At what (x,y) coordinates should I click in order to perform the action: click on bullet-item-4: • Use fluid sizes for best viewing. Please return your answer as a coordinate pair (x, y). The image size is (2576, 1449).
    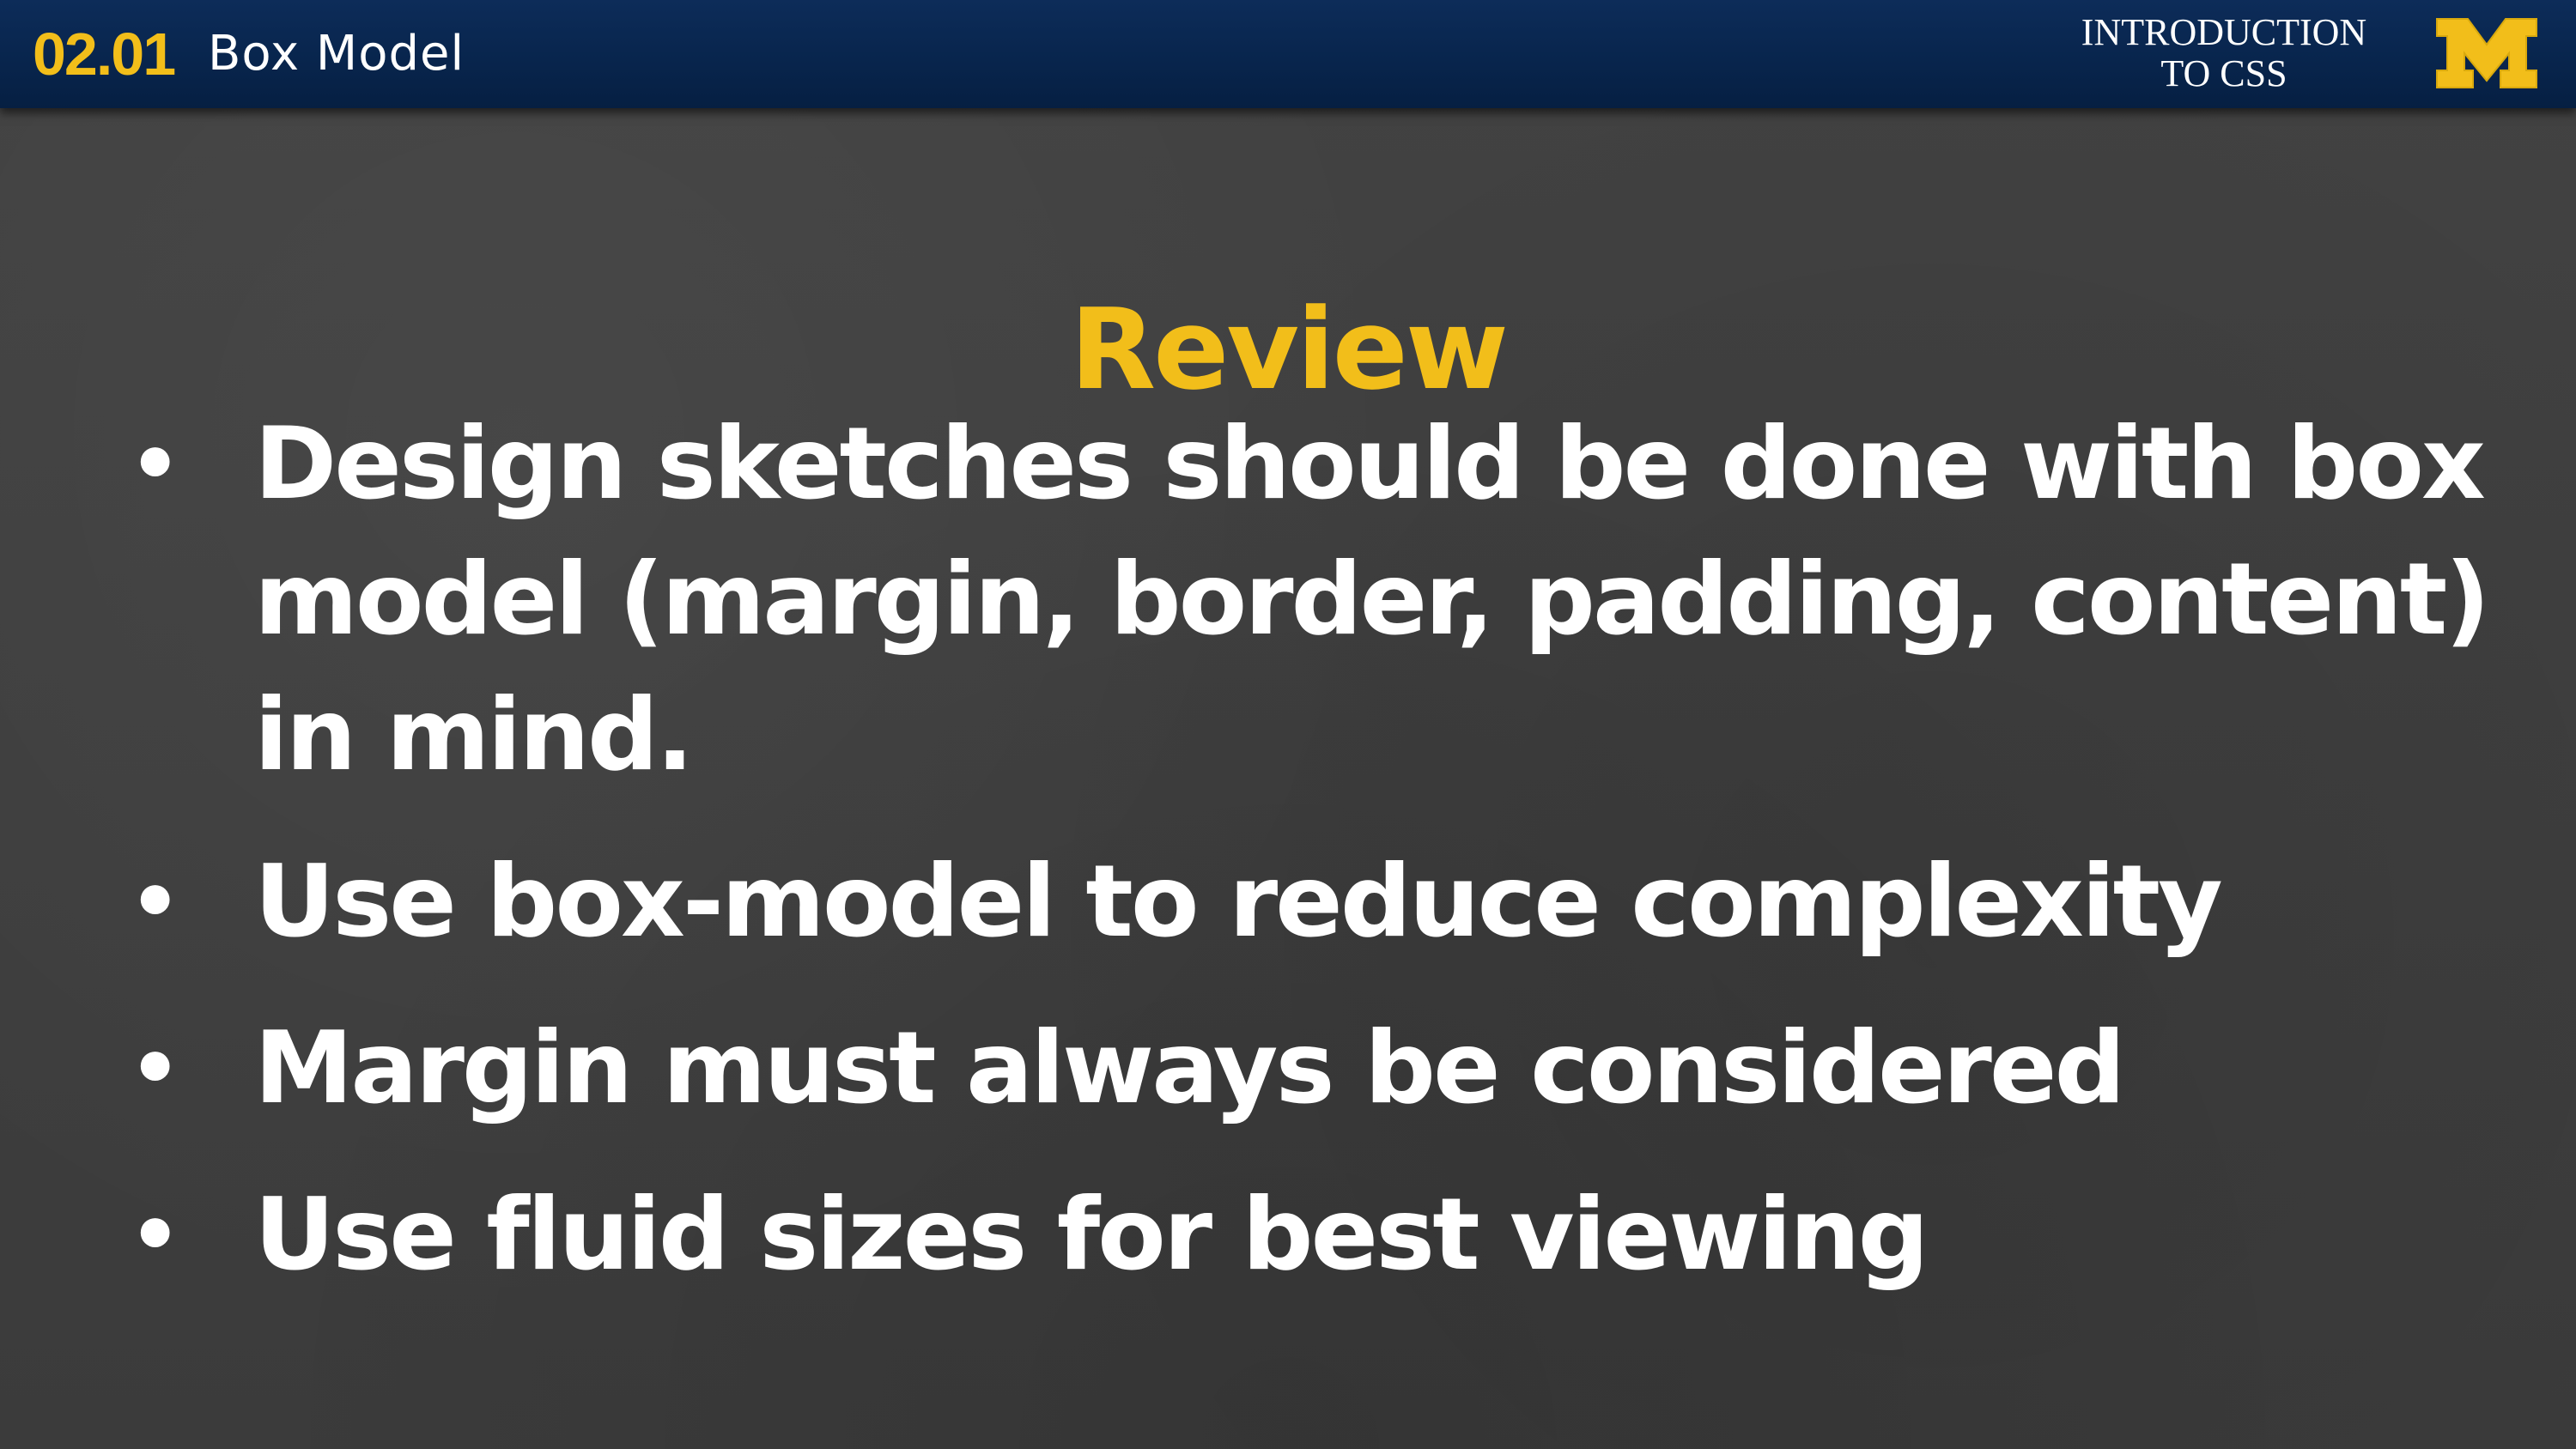
    Looking at the image, I should click on (1314, 1235).